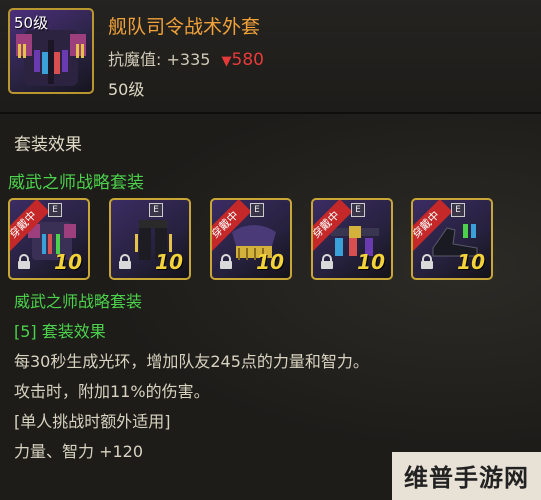 This screenshot has width=541, height=500. Describe the element at coordinates (191, 361) in the screenshot. I see `desc-line-1: 每30秒生成光环，增加队友245点的力量和智力。` at that location.